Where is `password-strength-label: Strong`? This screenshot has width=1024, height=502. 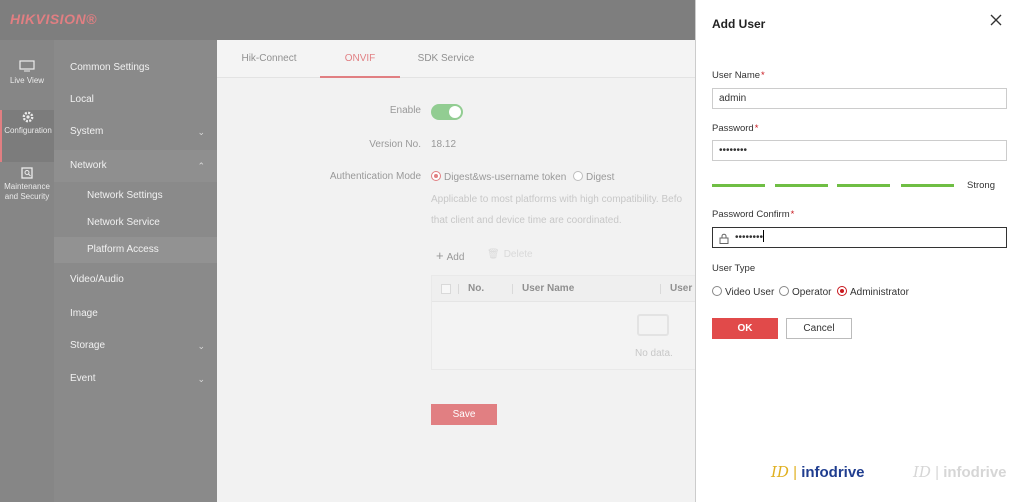
password-strength-label: Strong is located at coordinates (981, 185).